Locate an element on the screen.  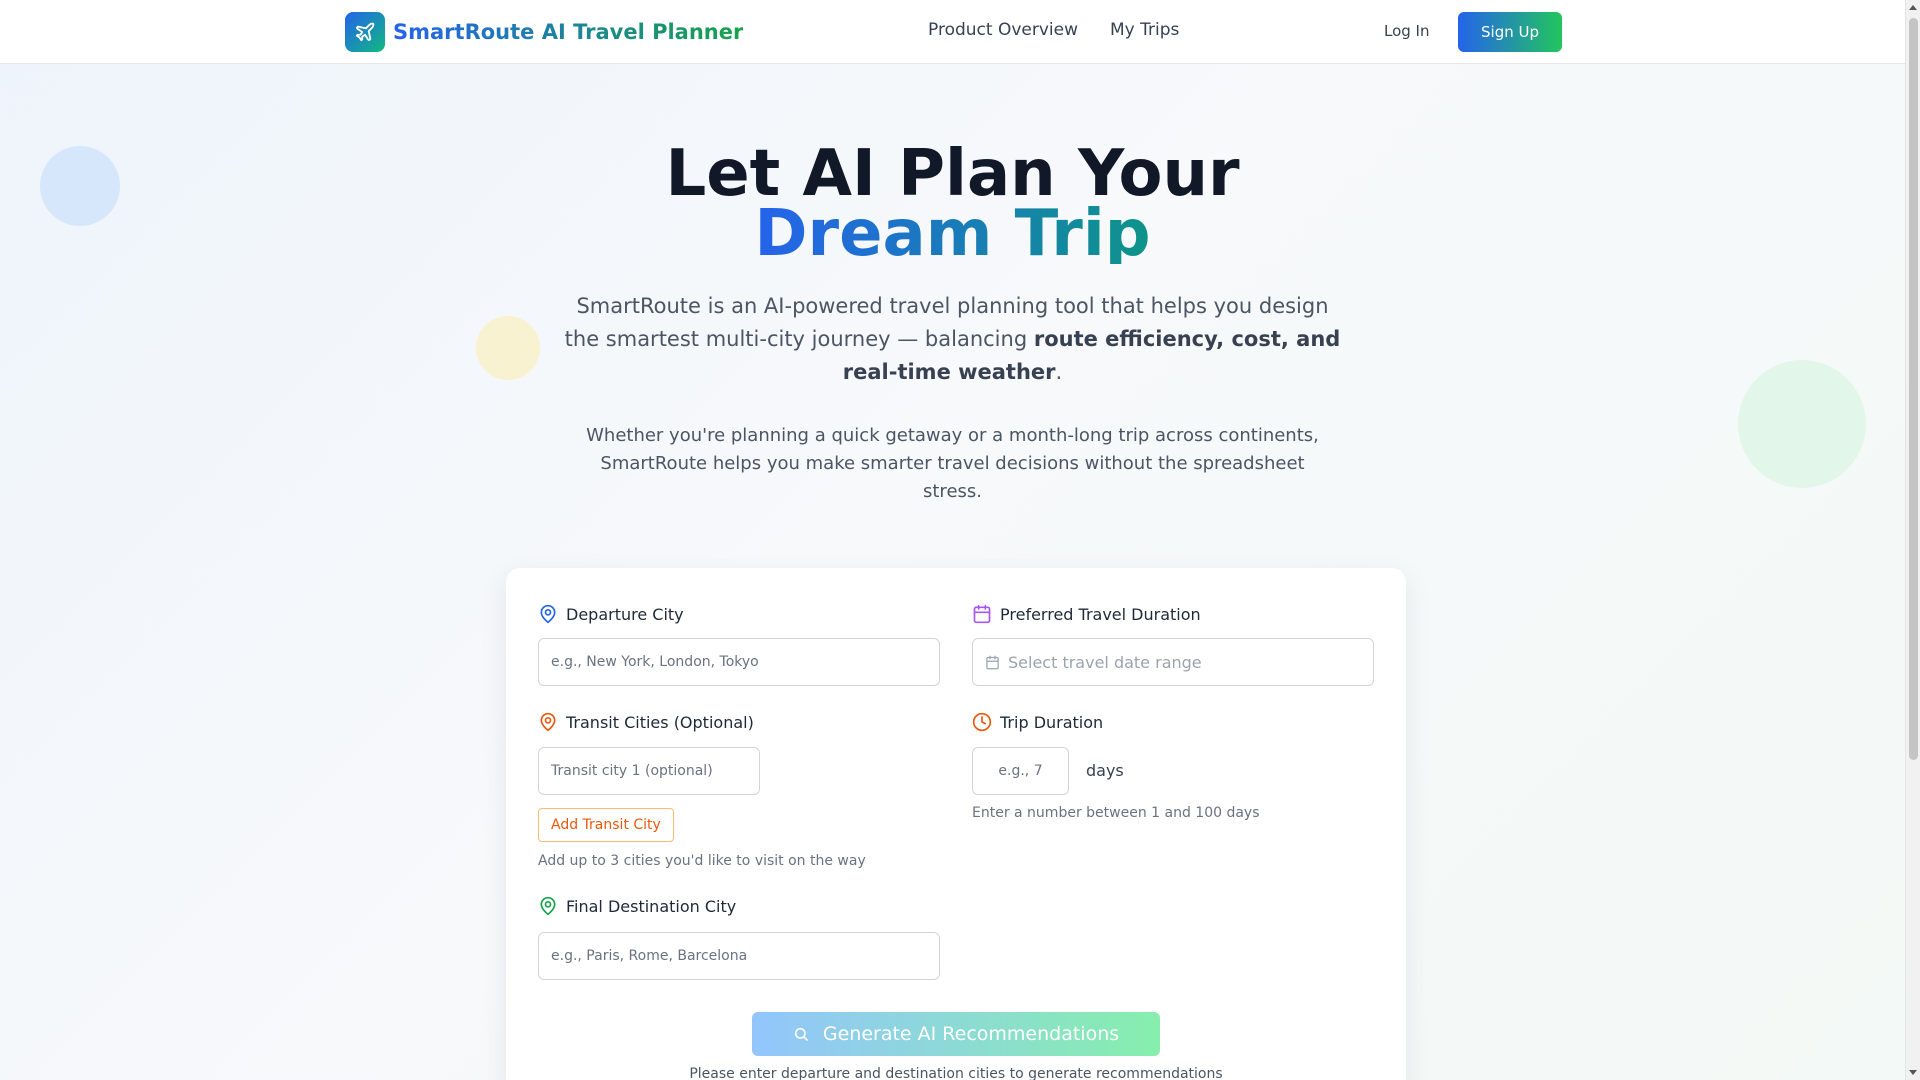
transit-label: Transit Cities (Optional) is located at coordinates (646, 722).